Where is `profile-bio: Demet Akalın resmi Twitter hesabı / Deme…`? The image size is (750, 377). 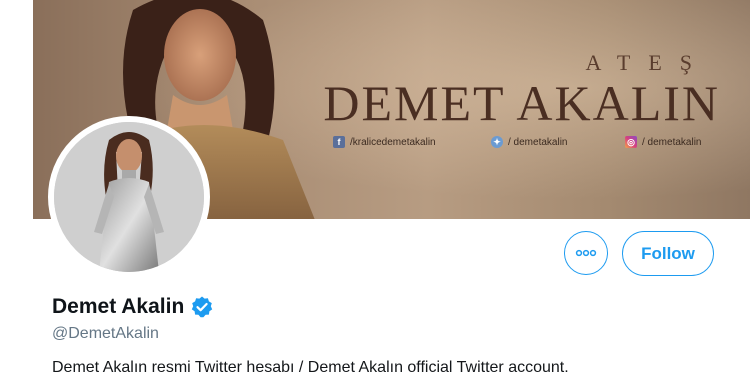
profile-bio: Demet Akalın resmi Twitter hesabı / Deme… is located at coordinates (310, 367).